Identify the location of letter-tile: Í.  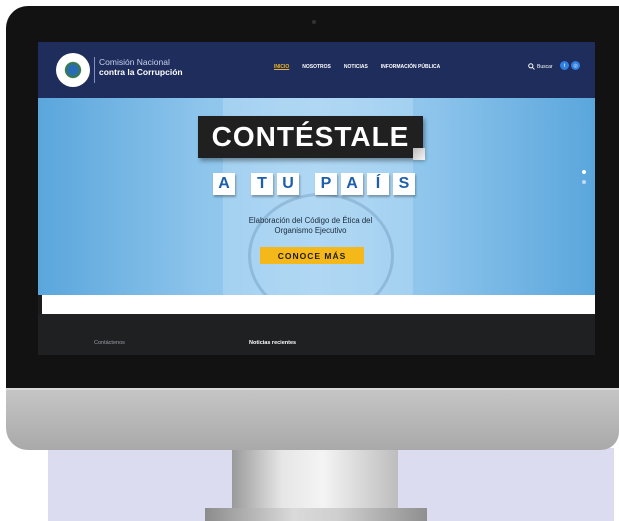
(378, 184).